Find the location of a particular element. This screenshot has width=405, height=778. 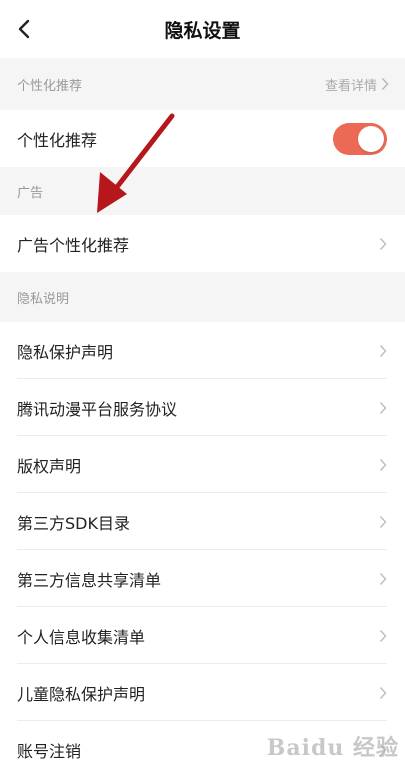

section-label: 广告 is located at coordinates (30, 193).